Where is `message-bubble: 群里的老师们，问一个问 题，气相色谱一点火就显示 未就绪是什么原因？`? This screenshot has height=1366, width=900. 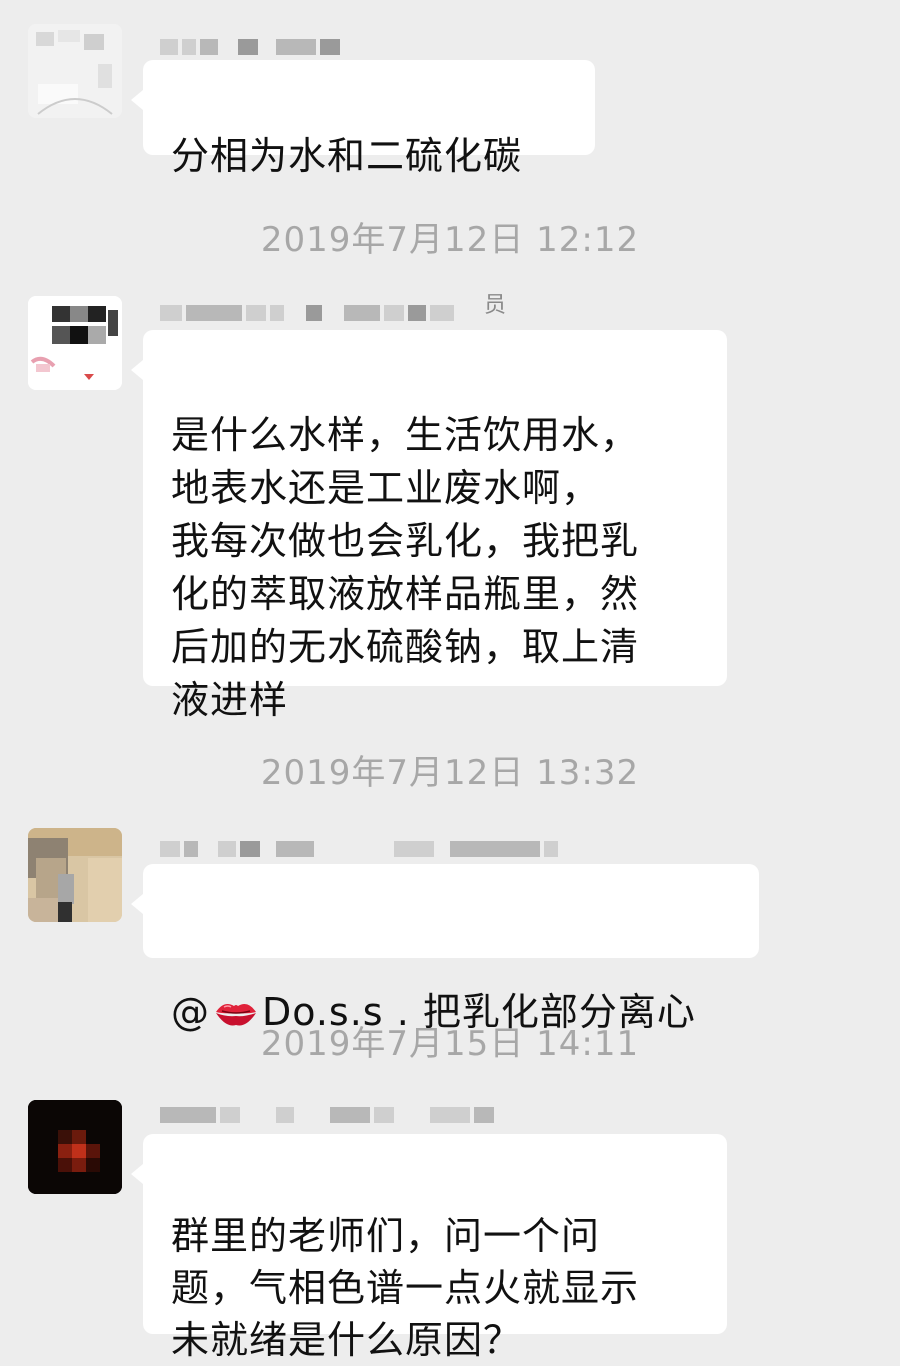
message-bubble: 群里的老师们，问一个问 题，气相色谱一点火就显示 未就绪是什么原因？ is located at coordinates (429, 1248).